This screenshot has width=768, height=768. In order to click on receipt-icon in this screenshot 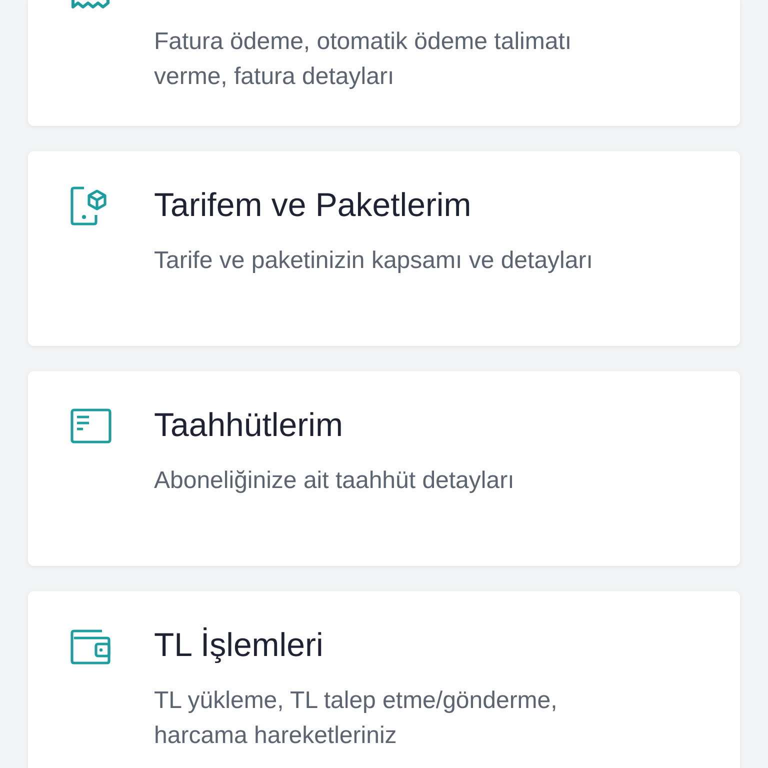, I will do `click(91, 5)`.